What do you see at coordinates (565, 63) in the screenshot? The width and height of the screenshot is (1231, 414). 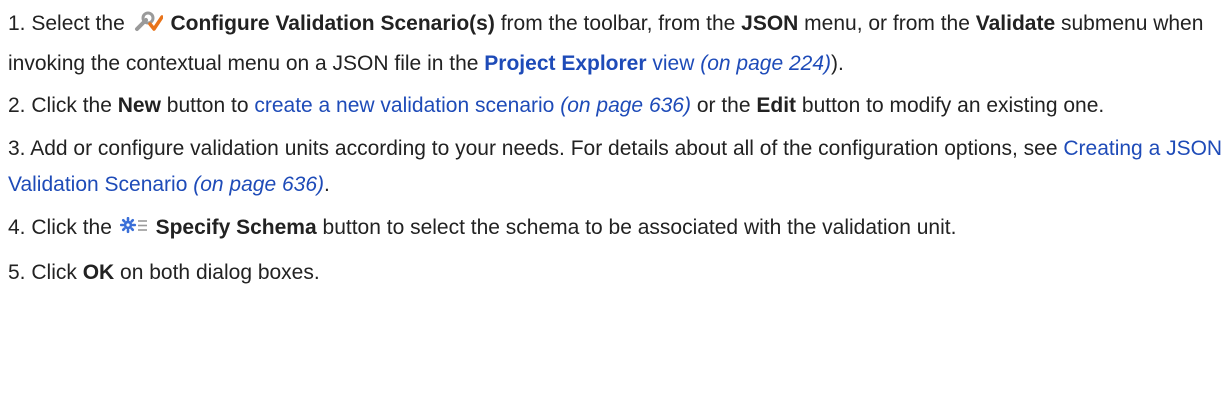 I see `project-explorer-link: Project Explorer` at bounding box center [565, 63].